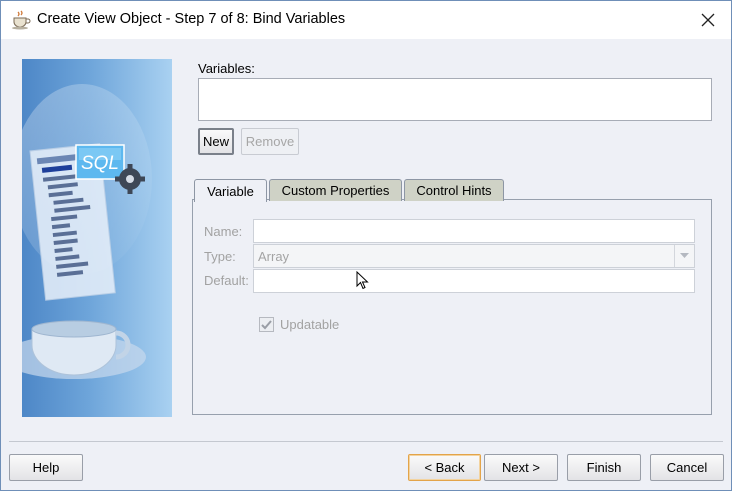  Describe the element at coordinates (687, 467) in the screenshot. I see `cancel-button: Cancel` at that location.